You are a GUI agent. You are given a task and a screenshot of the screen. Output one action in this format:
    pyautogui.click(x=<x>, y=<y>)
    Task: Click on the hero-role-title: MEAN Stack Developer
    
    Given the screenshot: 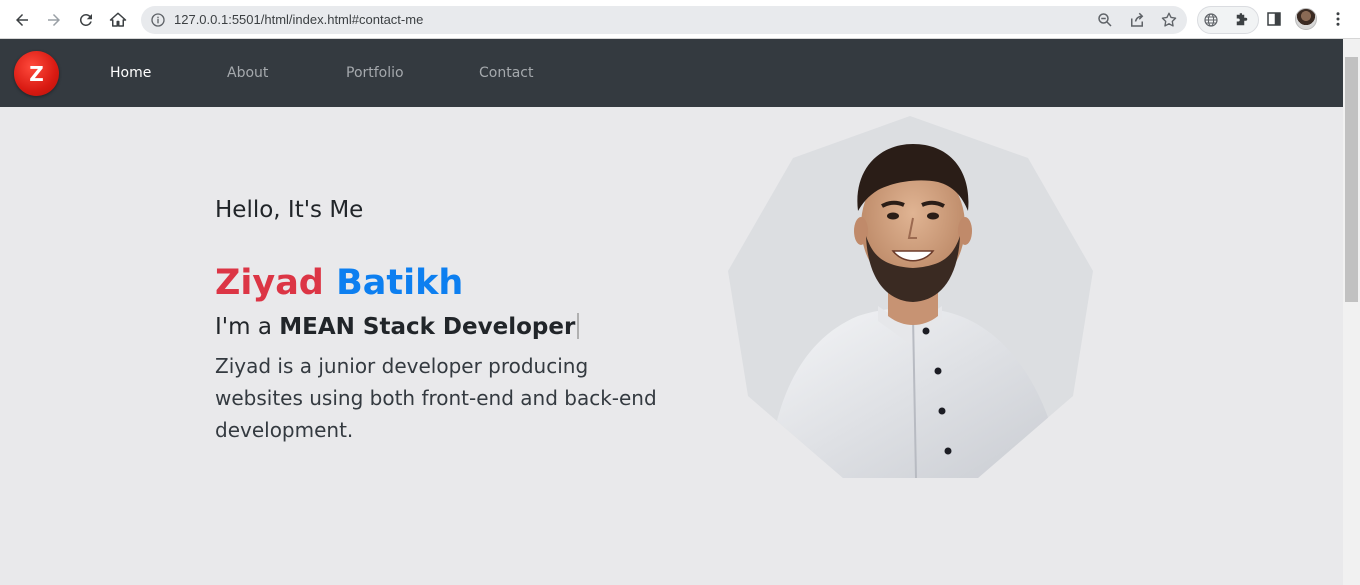 What is the action you would take?
    pyautogui.click(x=427, y=327)
    